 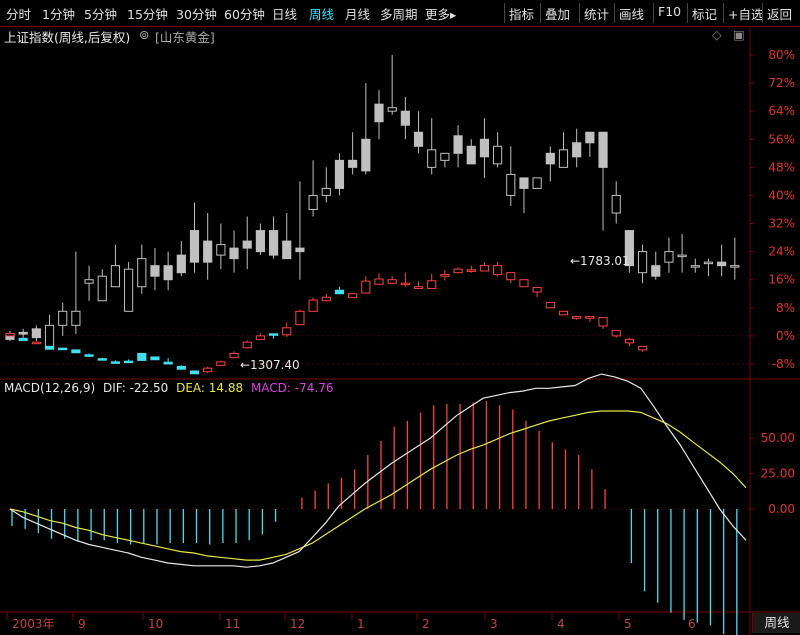 I want to click on y-axis-label: 80%, so click(x=781, y=55).